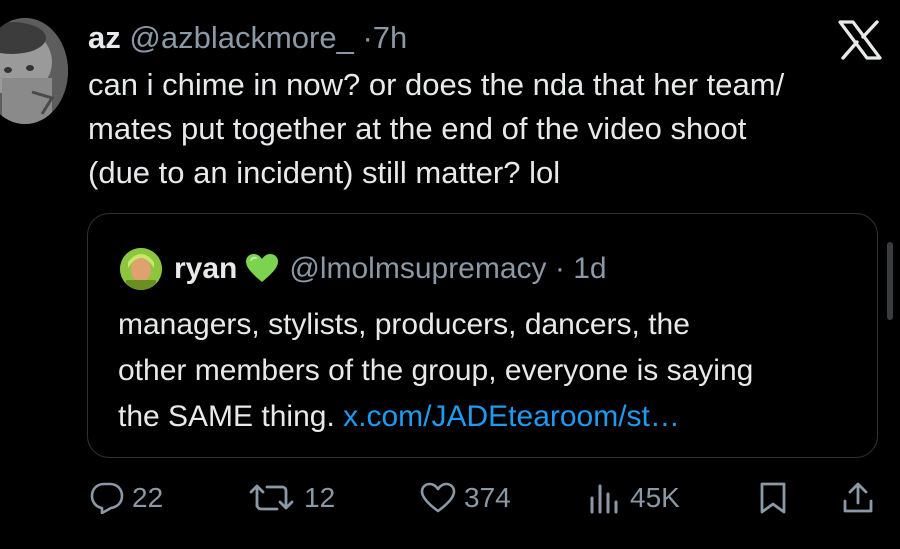 This screenshot has width=900, height=549. Describe the element at coordinates (141, 269) in the screenshot. I see `quoted-author-avatar` at that location.